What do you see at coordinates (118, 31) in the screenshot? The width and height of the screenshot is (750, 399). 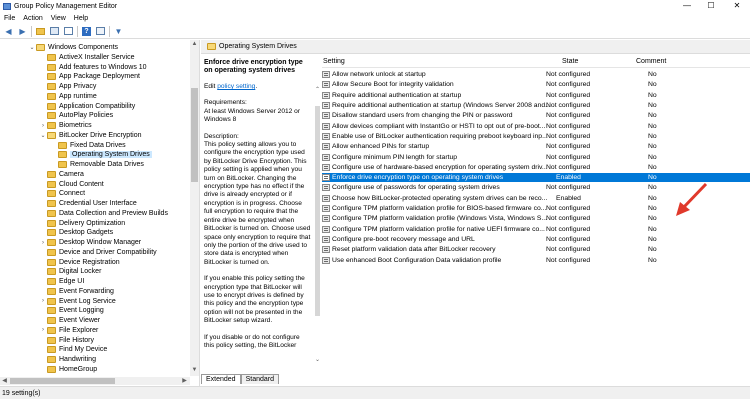 I see `filter-icon: ▼` at bounding box center [118, 31].